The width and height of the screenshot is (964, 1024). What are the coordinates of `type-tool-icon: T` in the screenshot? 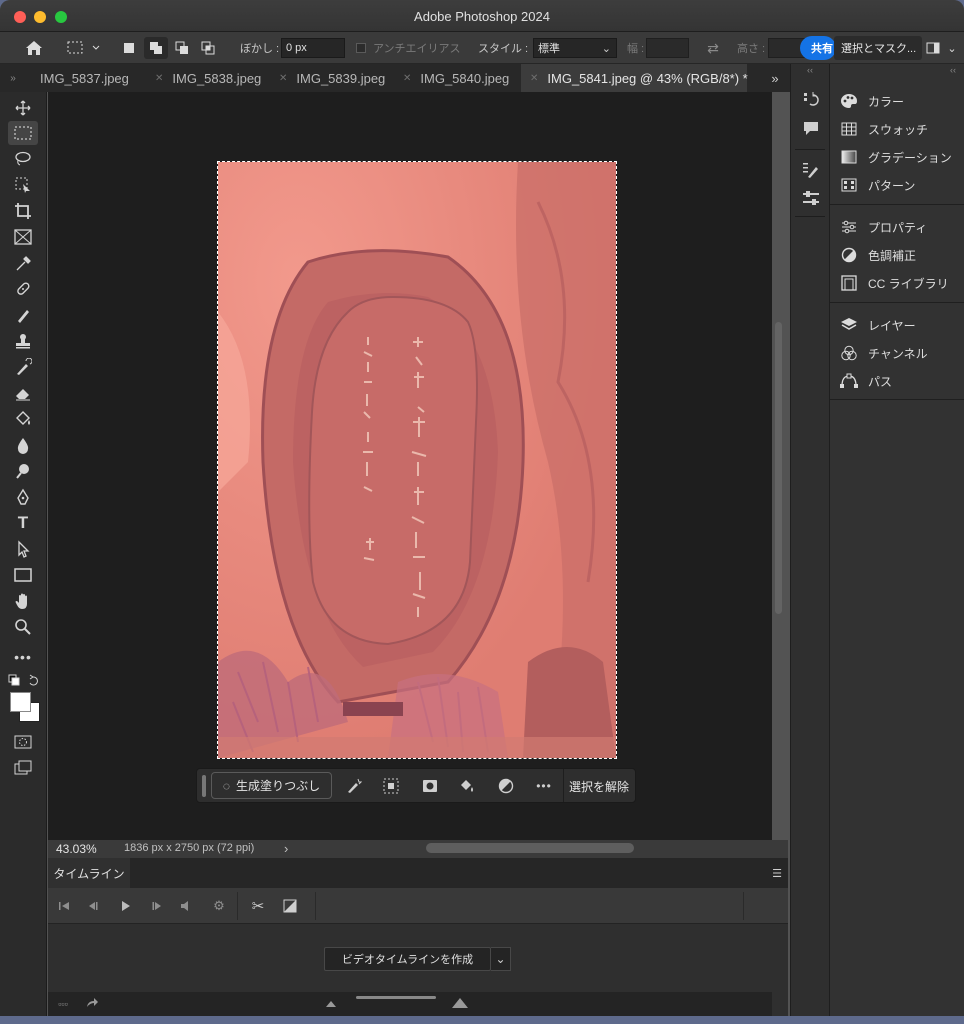 It's located at (23, 523).